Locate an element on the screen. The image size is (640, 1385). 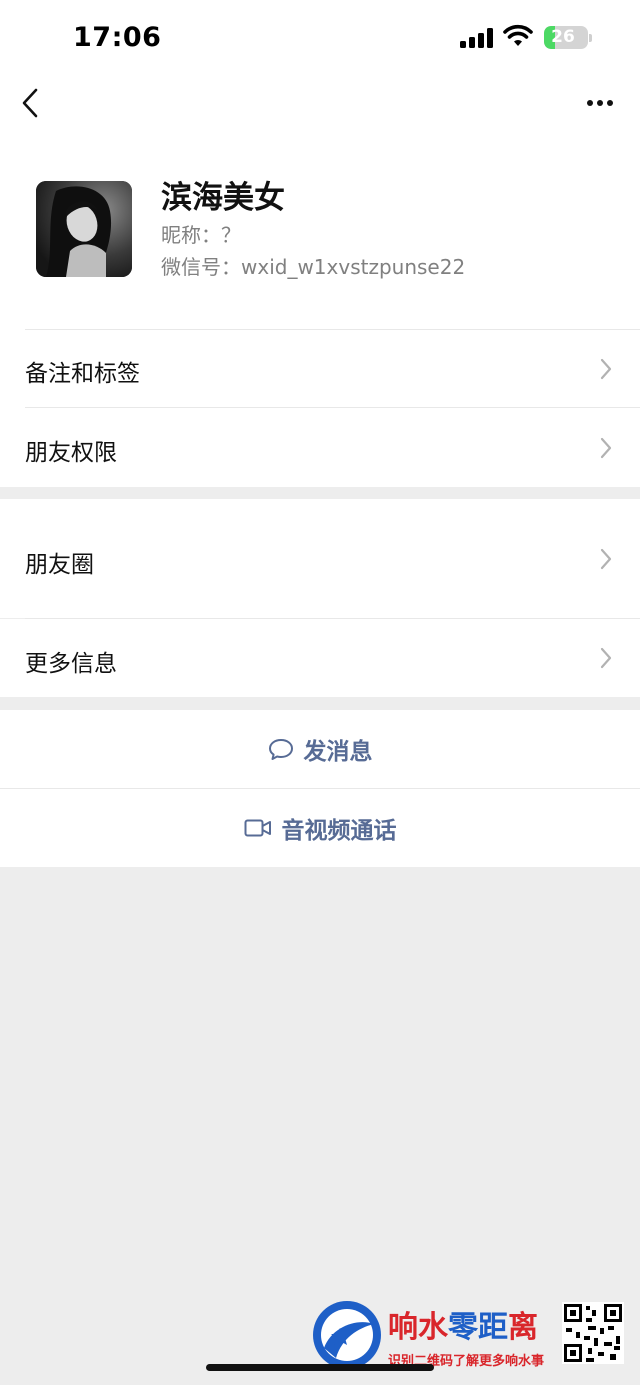
video-call-label: 音视频通话 is located at coordinates (339, 831).